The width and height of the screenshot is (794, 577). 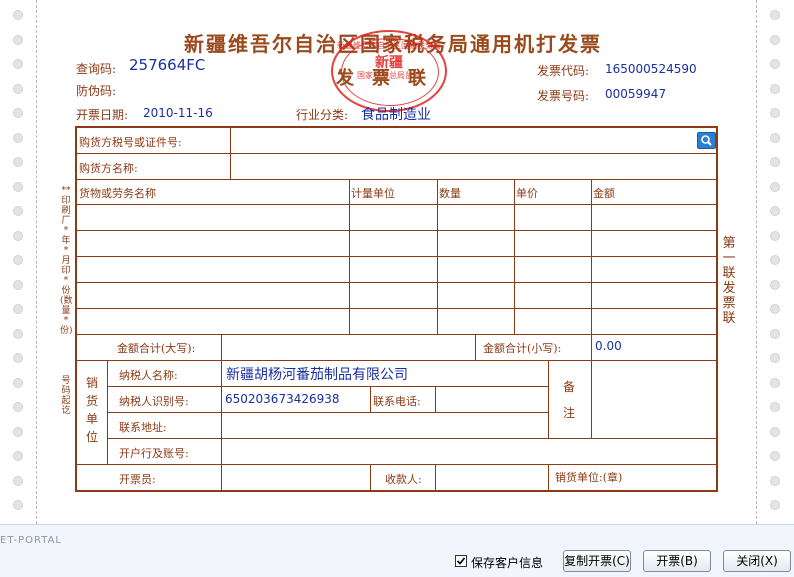 I want to click on col-item-name: 货物或劳务名称, so click(x=117, y=193).